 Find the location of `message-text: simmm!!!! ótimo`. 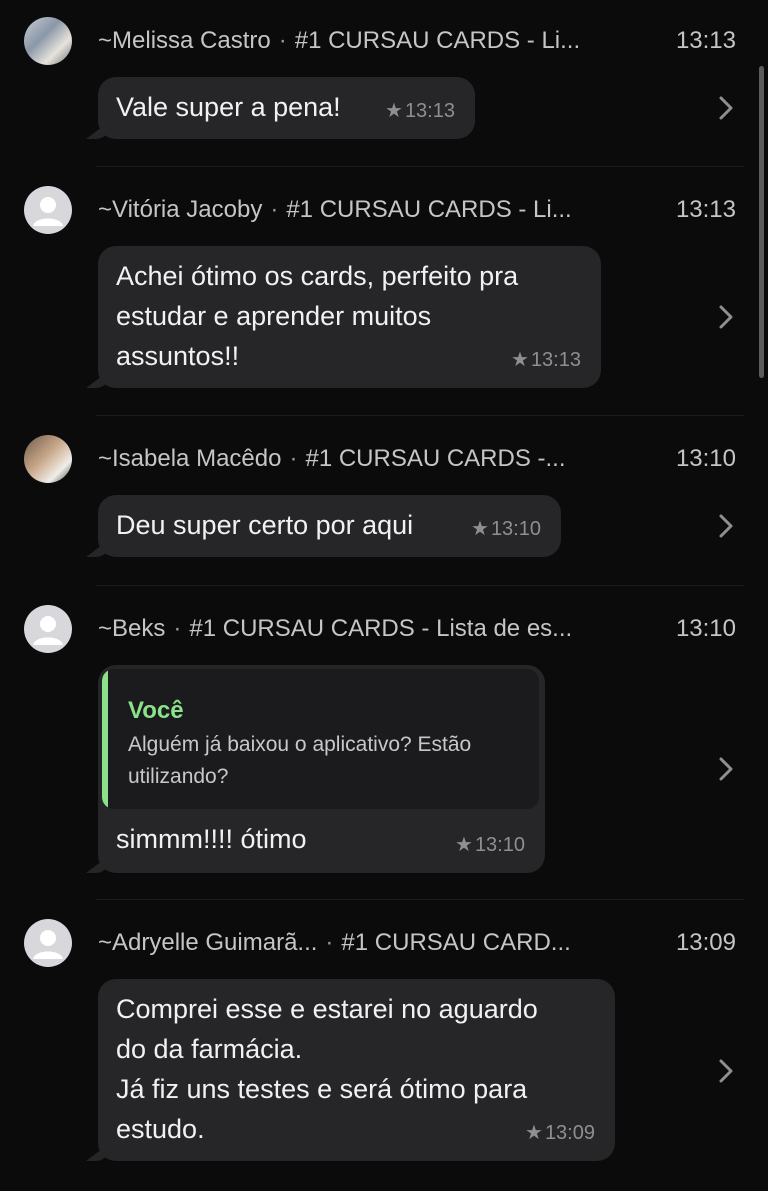

message-text: simmm!!!! ótimo is located at coordinates (211, 839).